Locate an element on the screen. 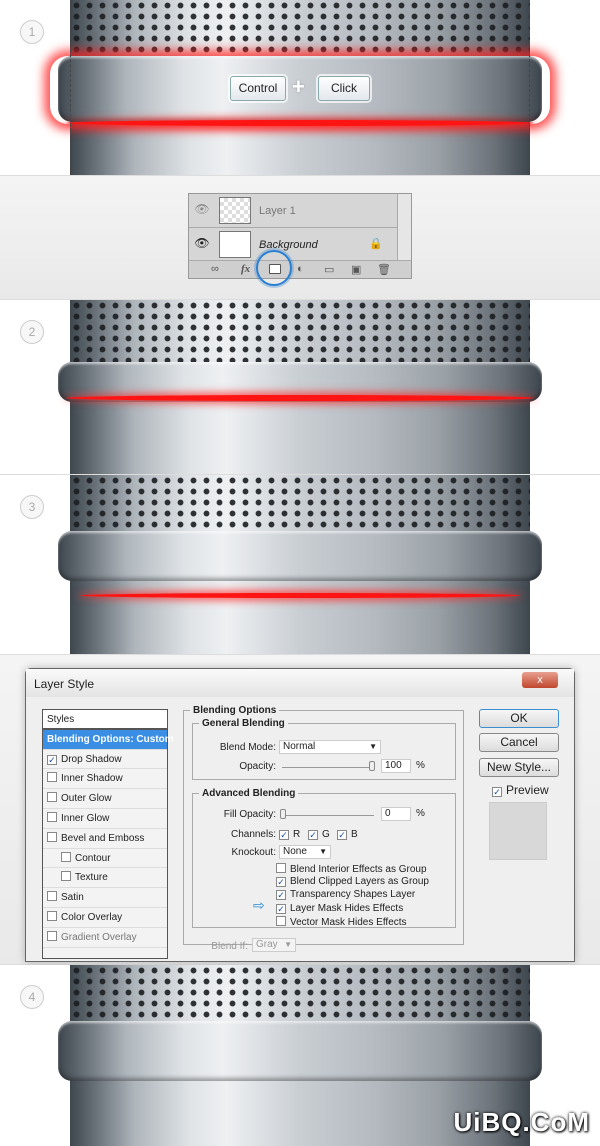 Image resolution: width=600 pixels, height=1146 pixels. style-item-blending-options: Blending Options: Custom is located at coordinates (108, 739).